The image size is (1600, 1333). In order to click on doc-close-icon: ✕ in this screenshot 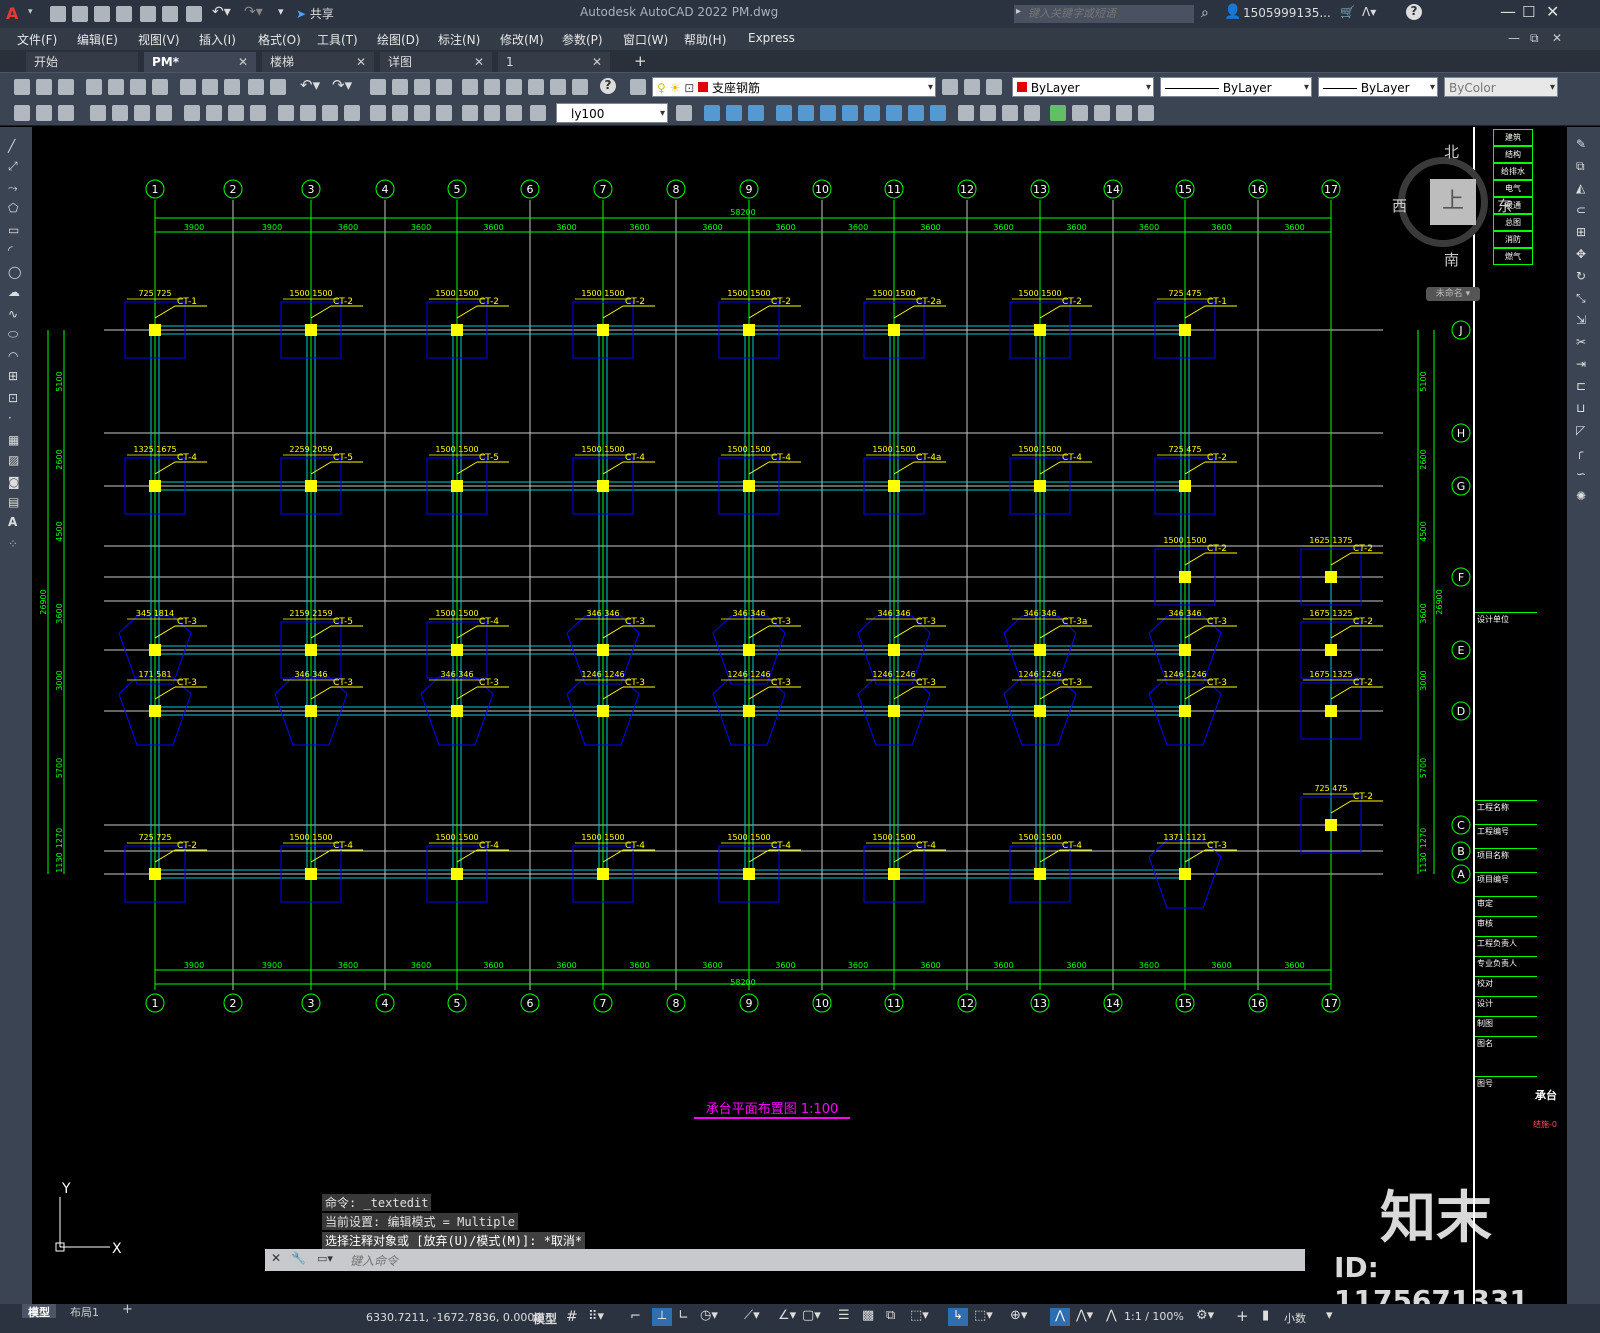, I will do `click(1557, 38)`.